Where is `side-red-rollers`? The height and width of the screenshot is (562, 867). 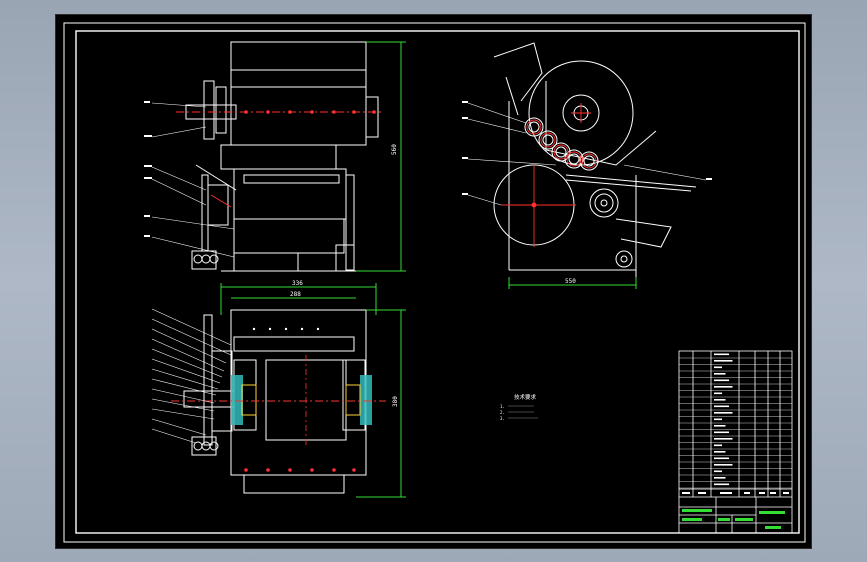 side-red-rollers is located at coordinates (549, 175).